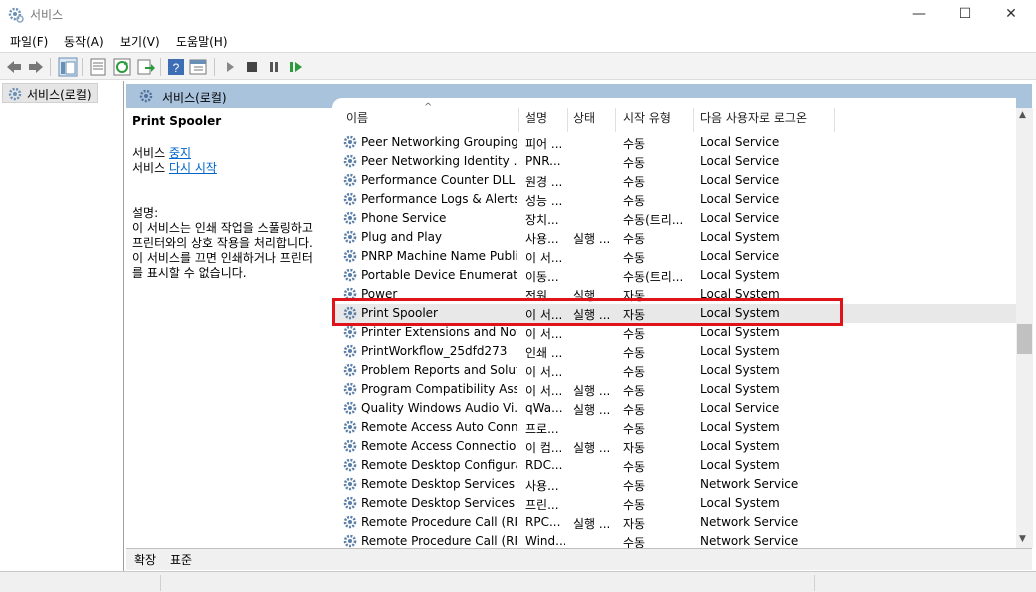  What do you see at coordinates (50, 93) in the screenshot?
I see `tree-item-services-local: 서비스(로컬)` at bounding box center [50, 93].